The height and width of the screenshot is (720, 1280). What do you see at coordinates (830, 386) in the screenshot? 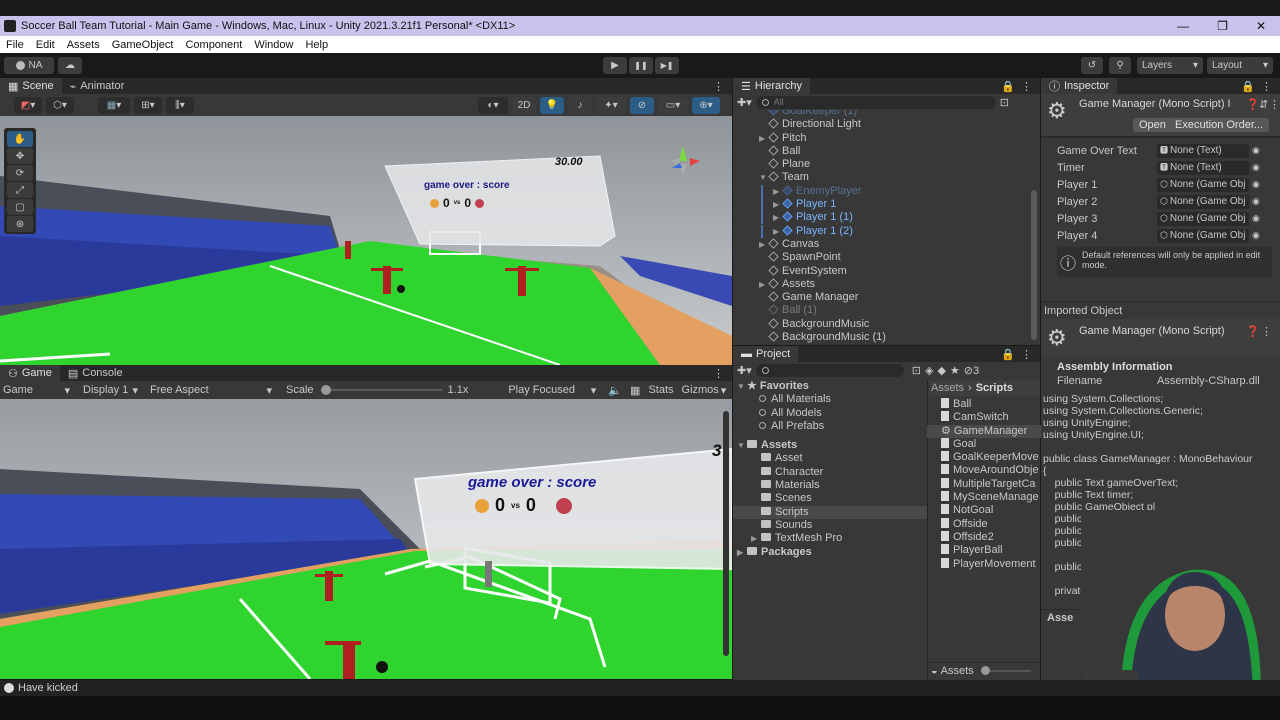
I see `favorites-header: ▼ ★ Favorites` at bounding box center [830, 386].